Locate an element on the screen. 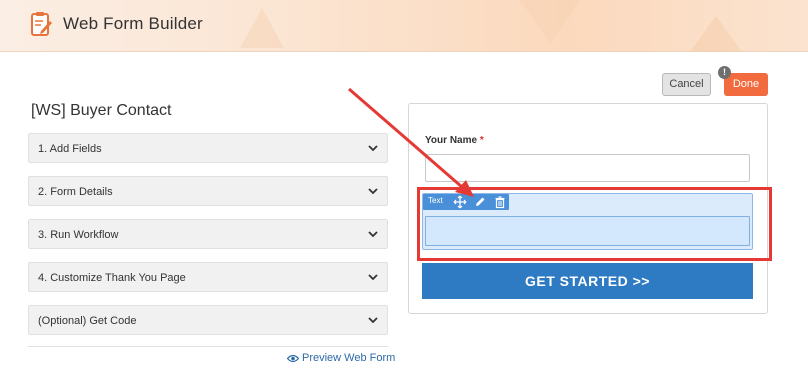  field-label-text: Your Name is located at coordinates (451, 140).